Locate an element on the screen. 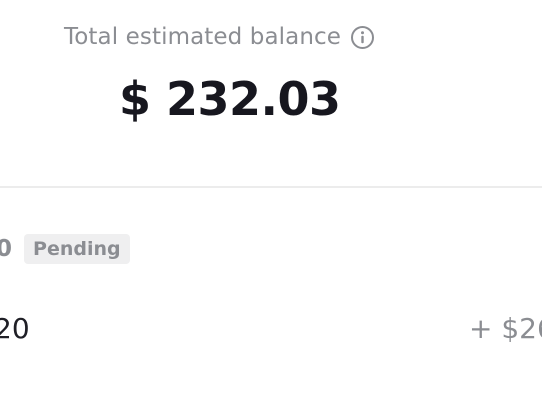 Image resolution: width=542 pixels, height=409 pixels. pending-row-value: 0 is located at coordinates (6, 249).